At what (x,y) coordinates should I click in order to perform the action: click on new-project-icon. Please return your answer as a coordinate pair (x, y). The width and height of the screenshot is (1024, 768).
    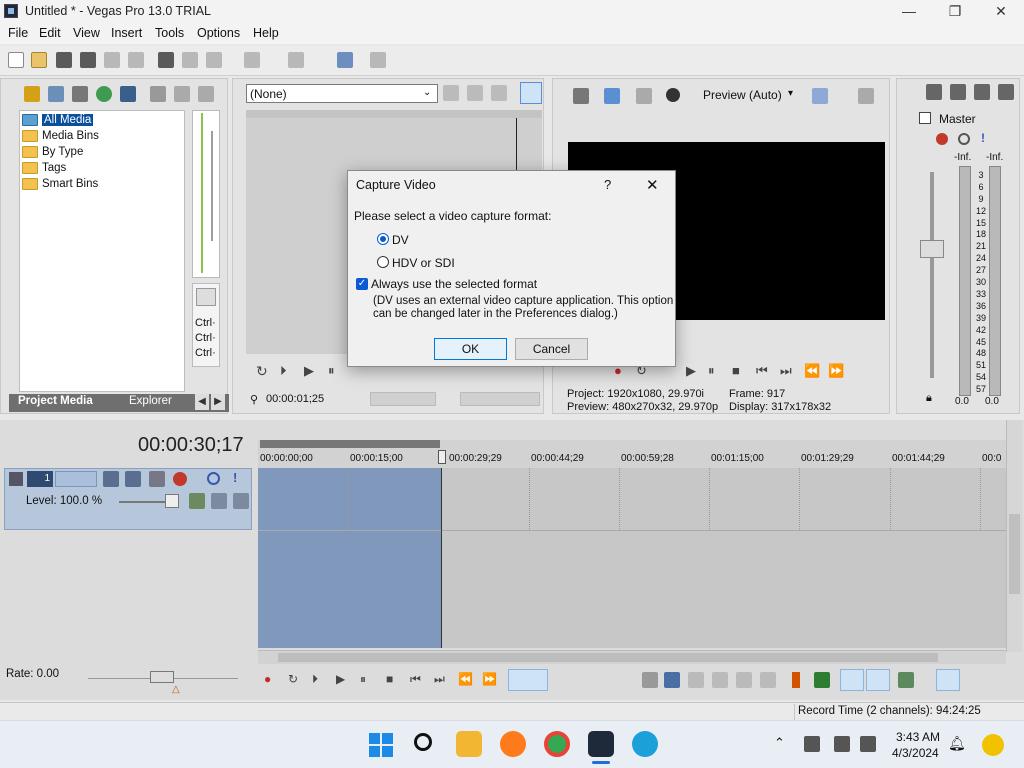
    Looking at the image, I should click on (16, 60).